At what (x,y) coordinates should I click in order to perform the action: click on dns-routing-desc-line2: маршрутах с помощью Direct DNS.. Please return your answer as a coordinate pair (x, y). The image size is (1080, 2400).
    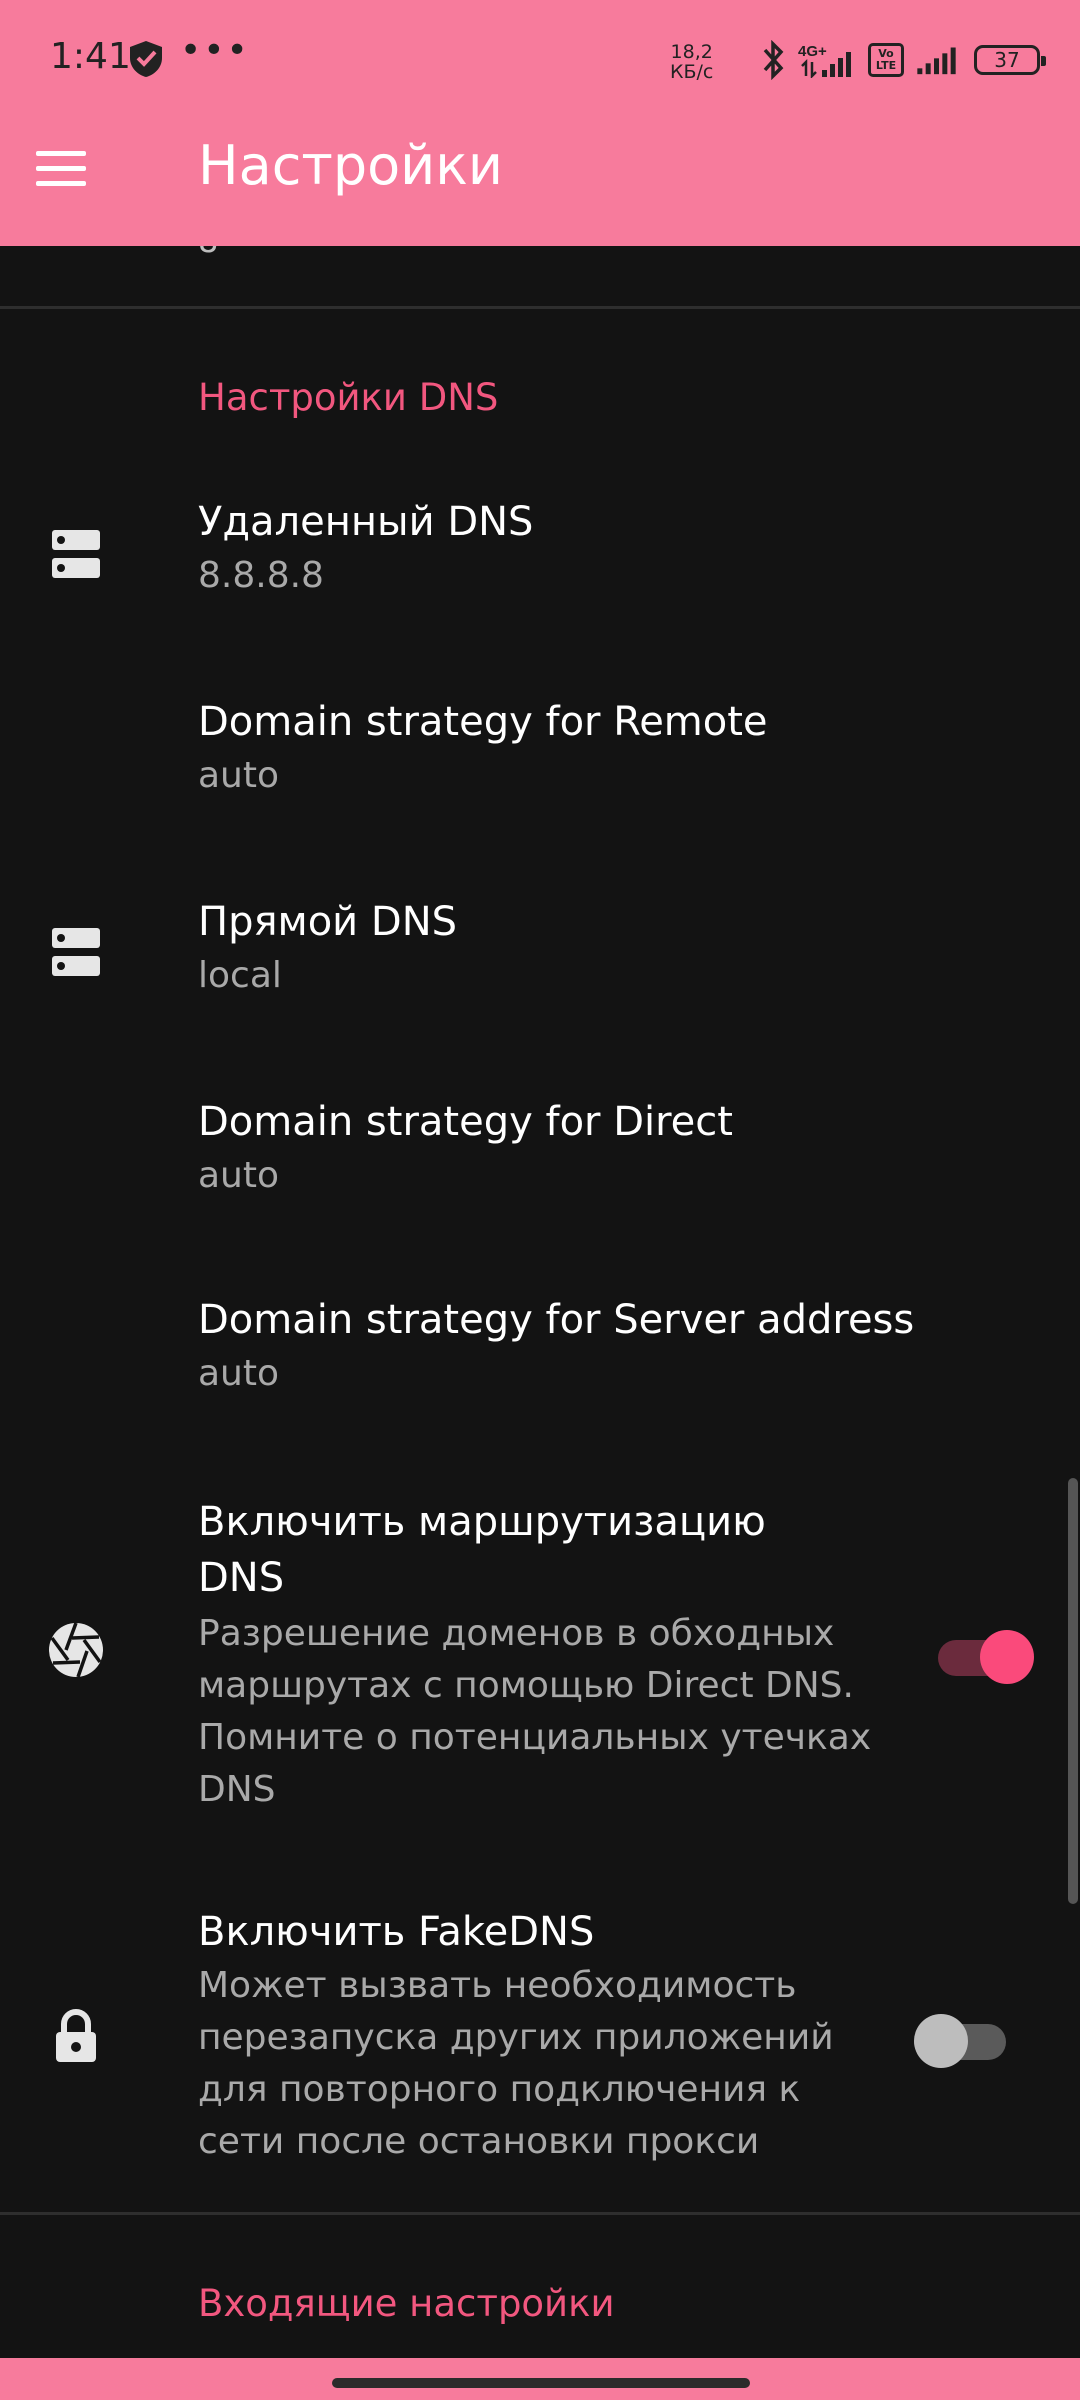
    Looking at the image, I should click on (526, 1685).